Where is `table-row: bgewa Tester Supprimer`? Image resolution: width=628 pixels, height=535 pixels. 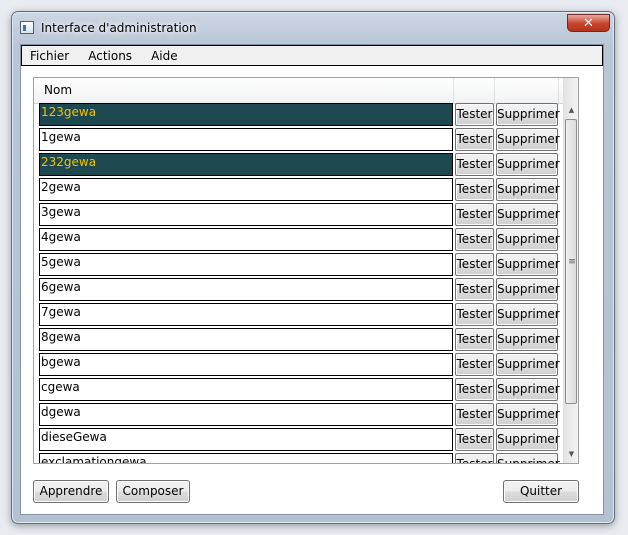
table-row: bgewa Tester Supprimer is located at coordinates (299, 364).